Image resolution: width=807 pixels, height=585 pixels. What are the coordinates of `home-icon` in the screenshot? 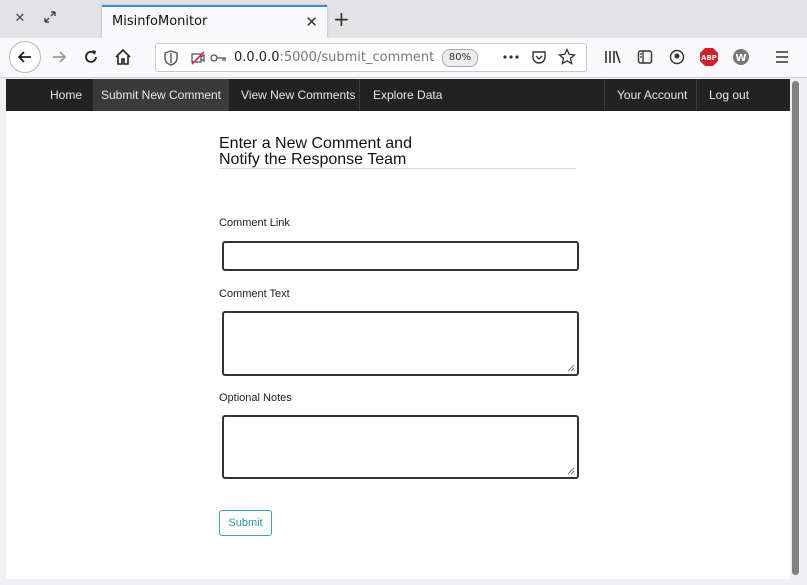 It's located at (123, 57).